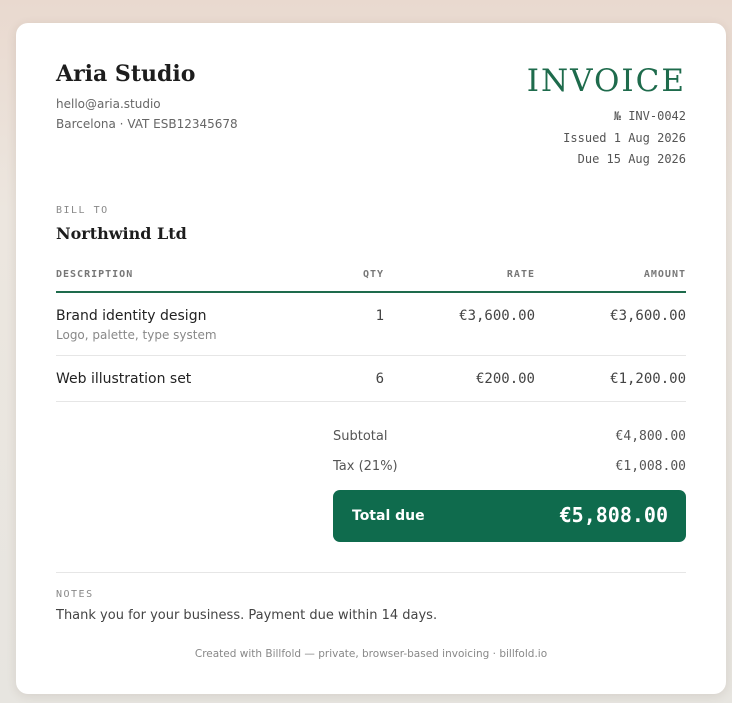 The height and width of the screenshot is (703, 732). I want to click on total-due-label: Total due, so click(388, 516).